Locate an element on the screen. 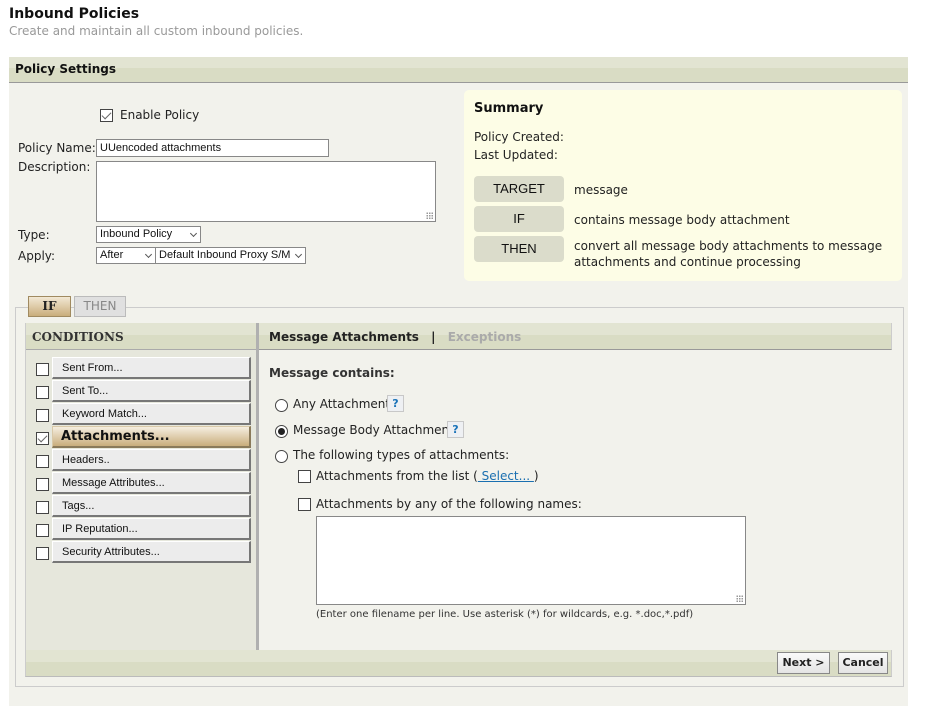 This screenshot has height=706, width=945. cancel-button: Cancel is located at coordinates (863, 663).